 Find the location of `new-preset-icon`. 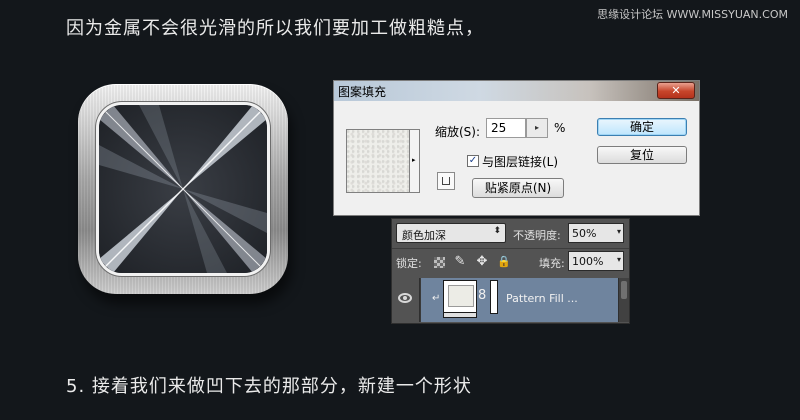

new-preset-icon is located at coordinates (446, 181).